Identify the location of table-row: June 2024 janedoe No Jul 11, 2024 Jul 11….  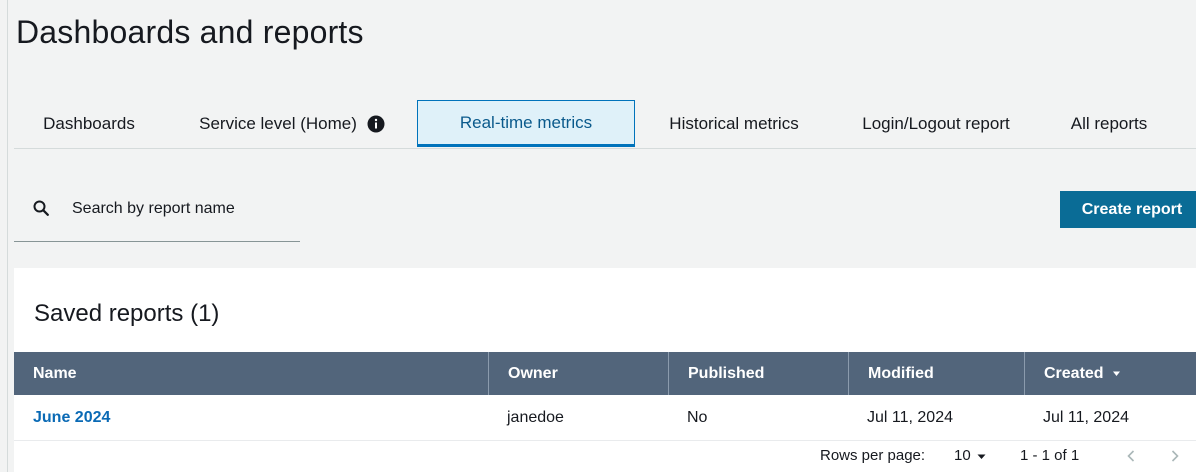
(605, 418).